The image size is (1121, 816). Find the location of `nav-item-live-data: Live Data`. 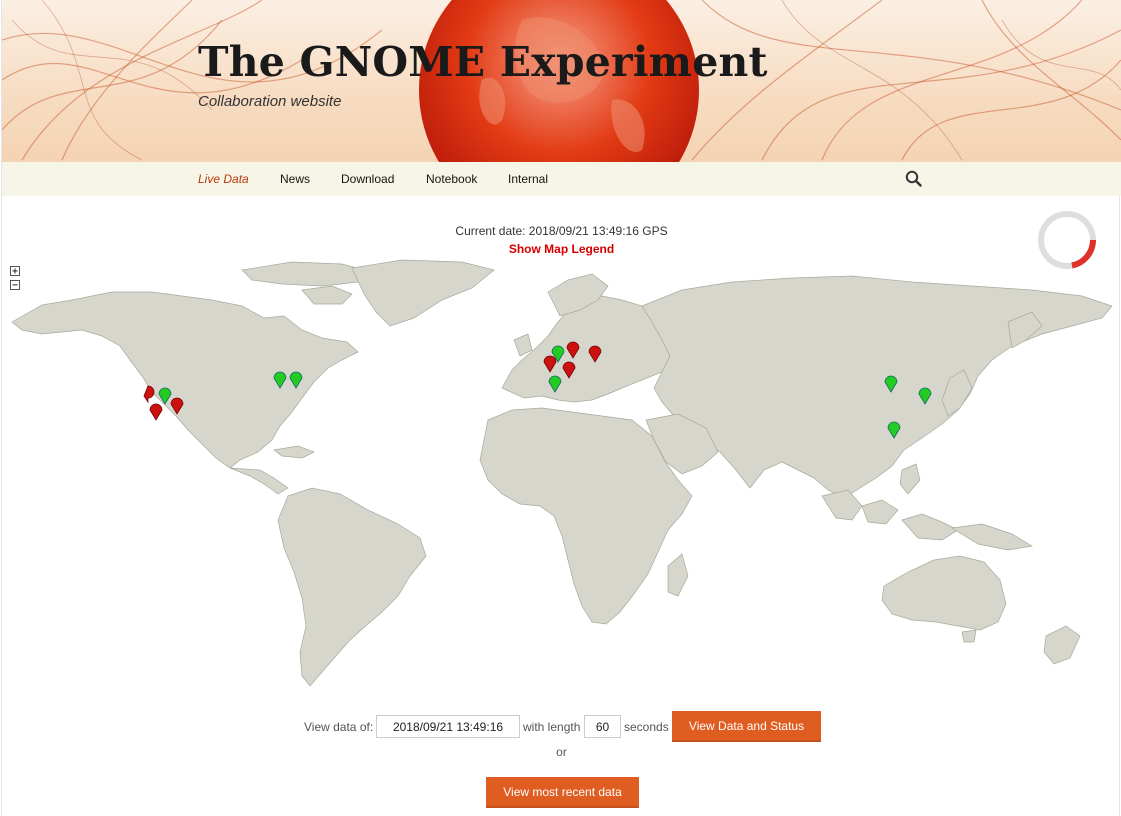

nav-item-live-data: Live Data is located at coordinates (223, 179).